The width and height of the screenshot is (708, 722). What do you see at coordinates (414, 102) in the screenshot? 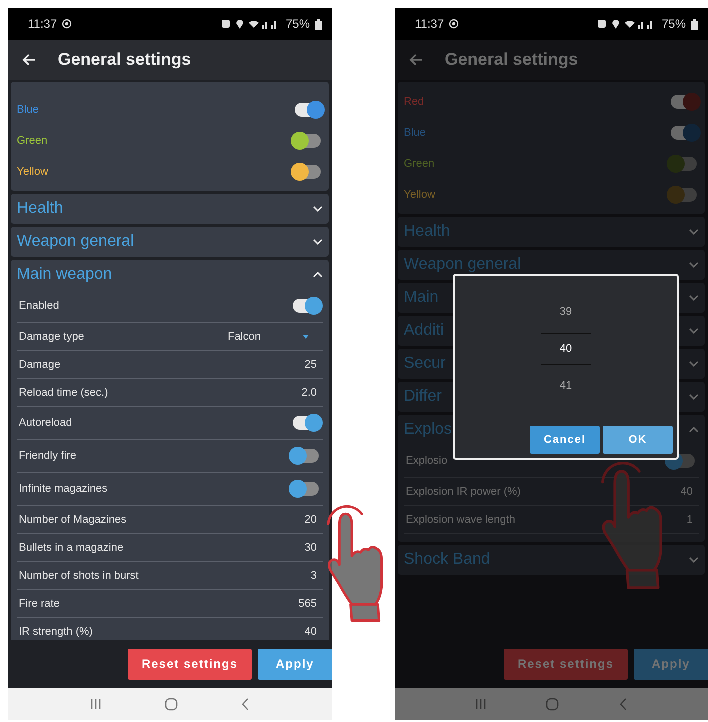
I see `color-label: Red` at bounding box center [414, 102].